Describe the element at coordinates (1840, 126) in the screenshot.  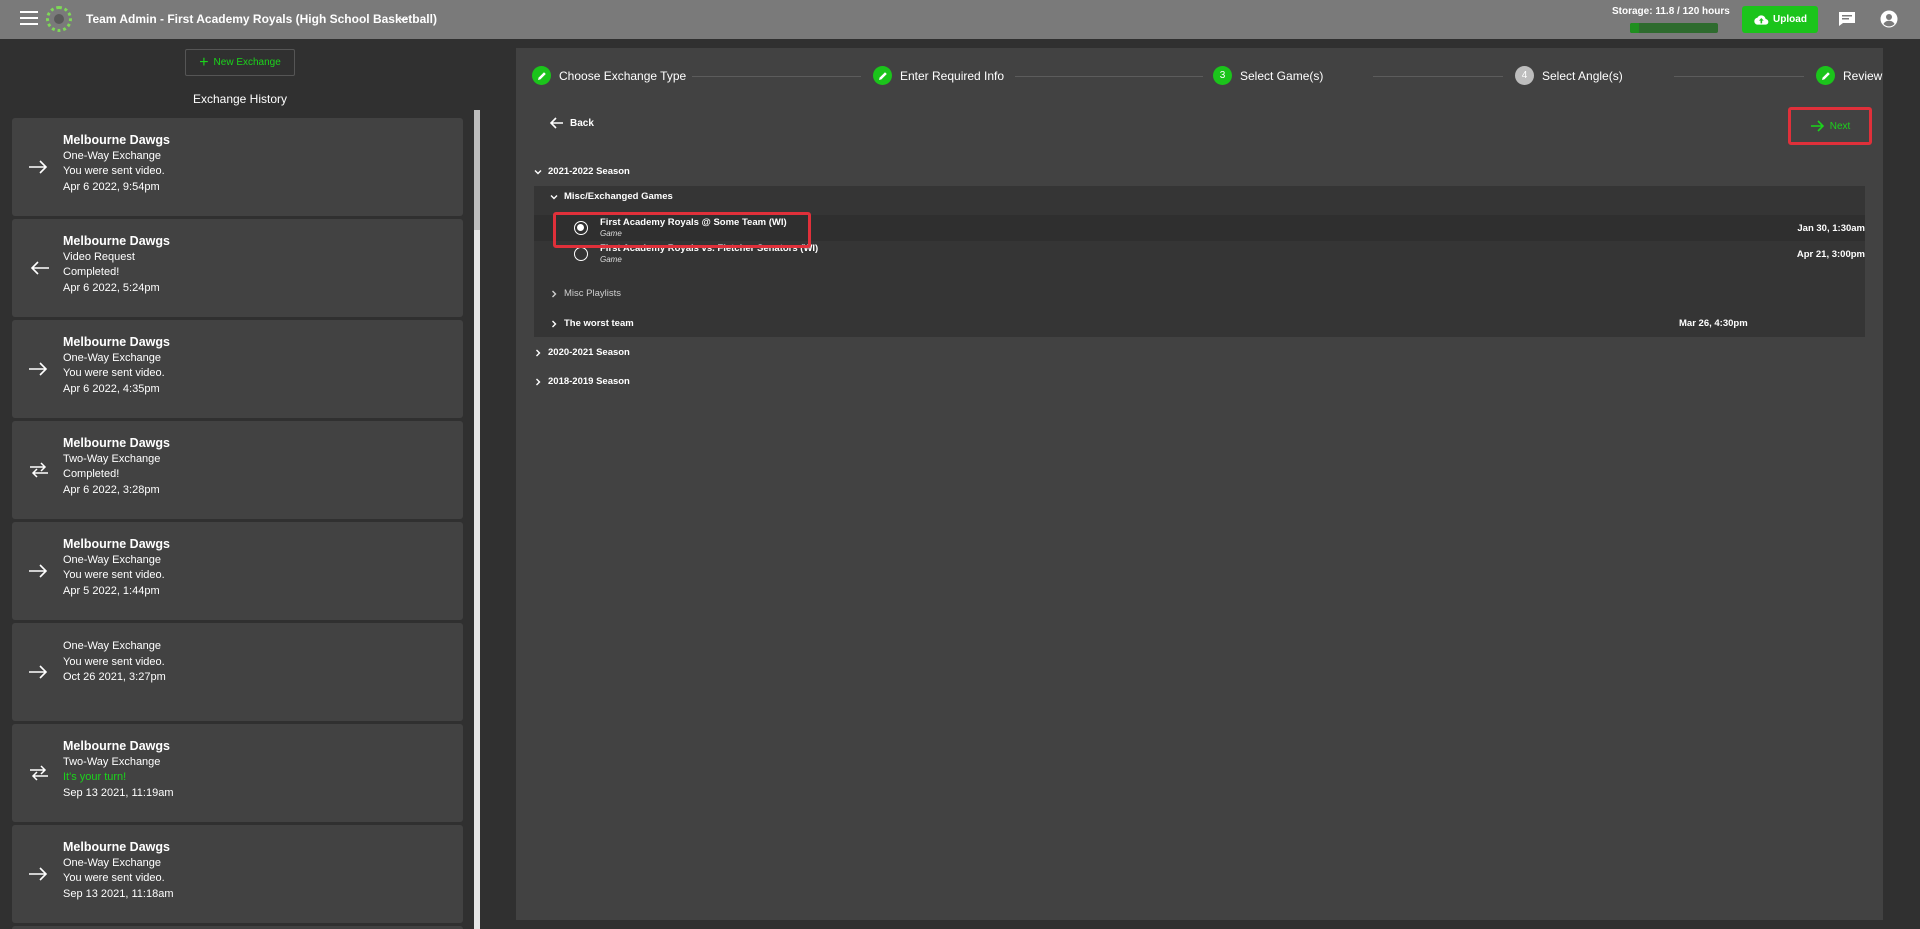
I see `next-label: Next` at that location.